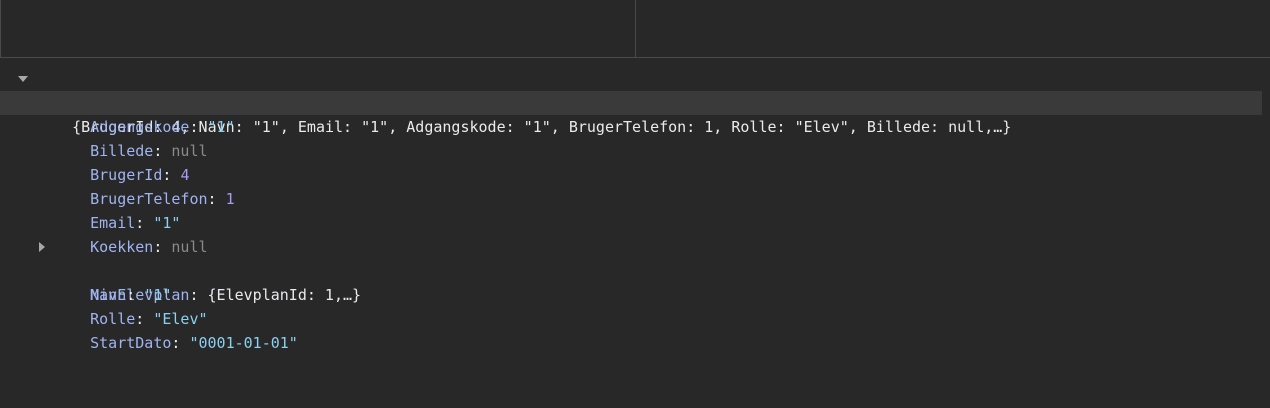 Image resolution: width=1270 pixels, height=408 pixels. Describe the element at coordinates (23, 79) in the screenshot. I see `triangle-down-icon` at that location.